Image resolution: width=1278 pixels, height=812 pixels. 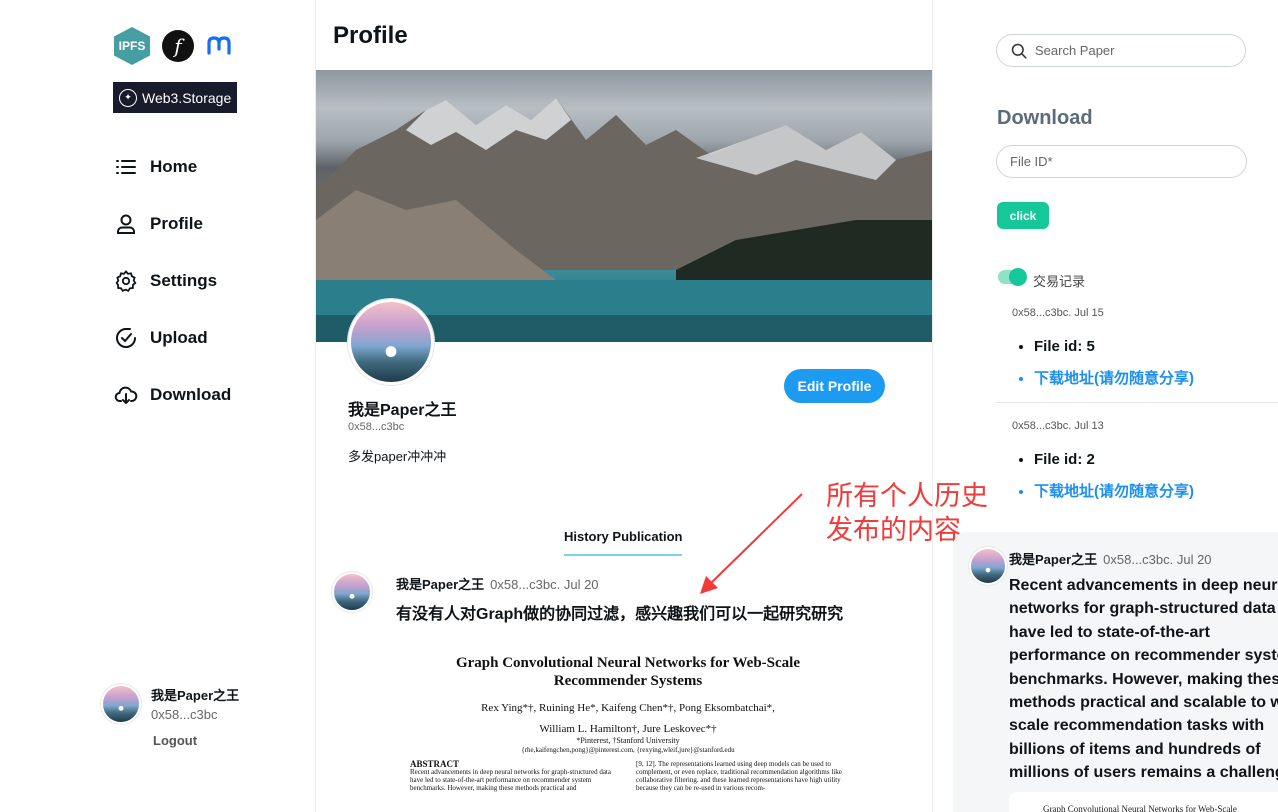 What do you see at coordinates (175, 740) in the screenshot?
I see `logout-button: Logout` at bounding box center [175, 740].